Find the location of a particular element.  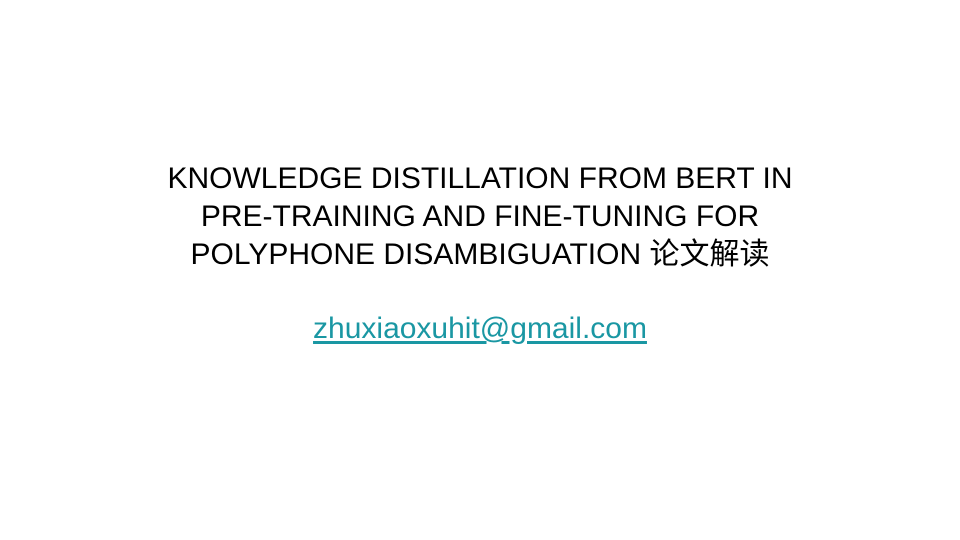

title-line-3: POLYPHONE DISAMBIGUATION 论文解读 is located at coordinates (480, 254).